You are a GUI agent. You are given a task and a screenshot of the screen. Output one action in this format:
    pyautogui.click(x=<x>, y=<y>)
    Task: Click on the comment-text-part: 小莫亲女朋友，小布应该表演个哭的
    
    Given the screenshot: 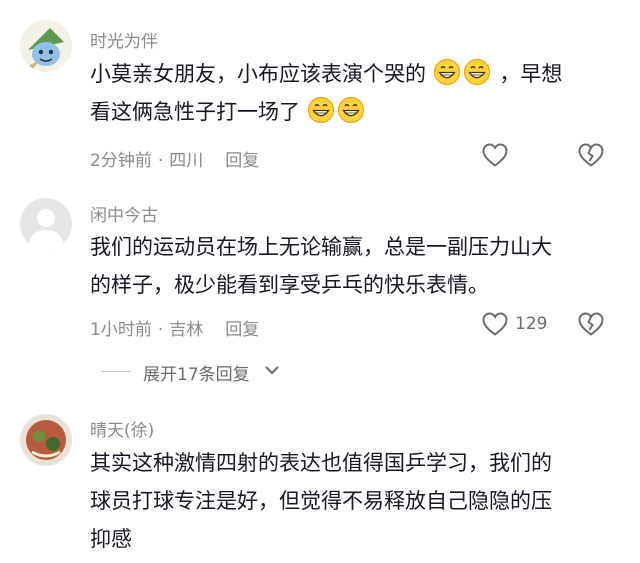 What is the action you would take?
    pyautogui.click(x=258, y=74)
    